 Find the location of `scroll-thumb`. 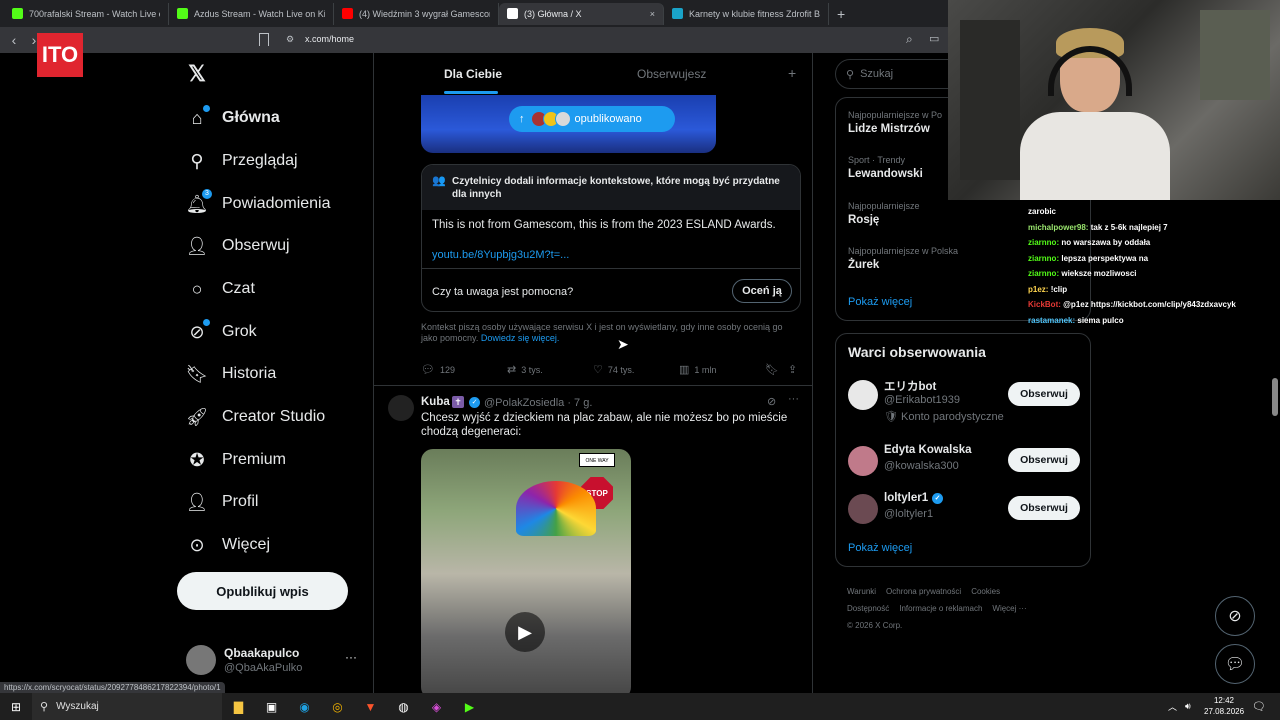

scroll-thumb is located at coordinates (1275, 397).